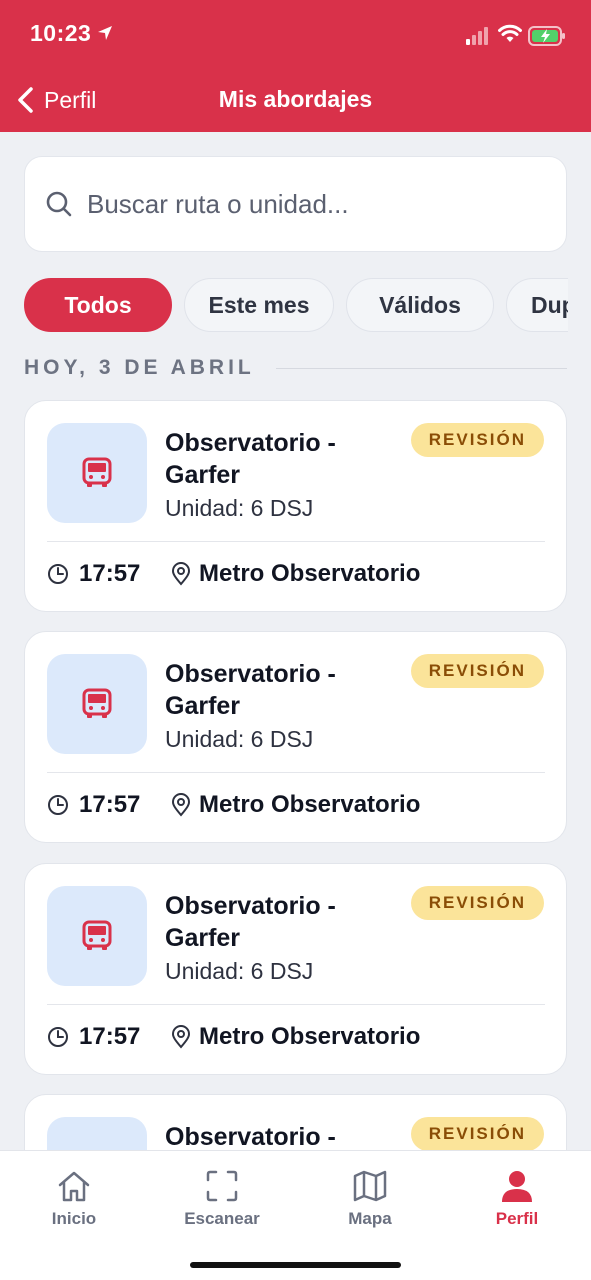 The height and width of the screenshot is (1280, 591). What do you see at coordinates (61, 33) in the screenshot?
I see `status-time: 10:23` at bounding box center [61, 33].